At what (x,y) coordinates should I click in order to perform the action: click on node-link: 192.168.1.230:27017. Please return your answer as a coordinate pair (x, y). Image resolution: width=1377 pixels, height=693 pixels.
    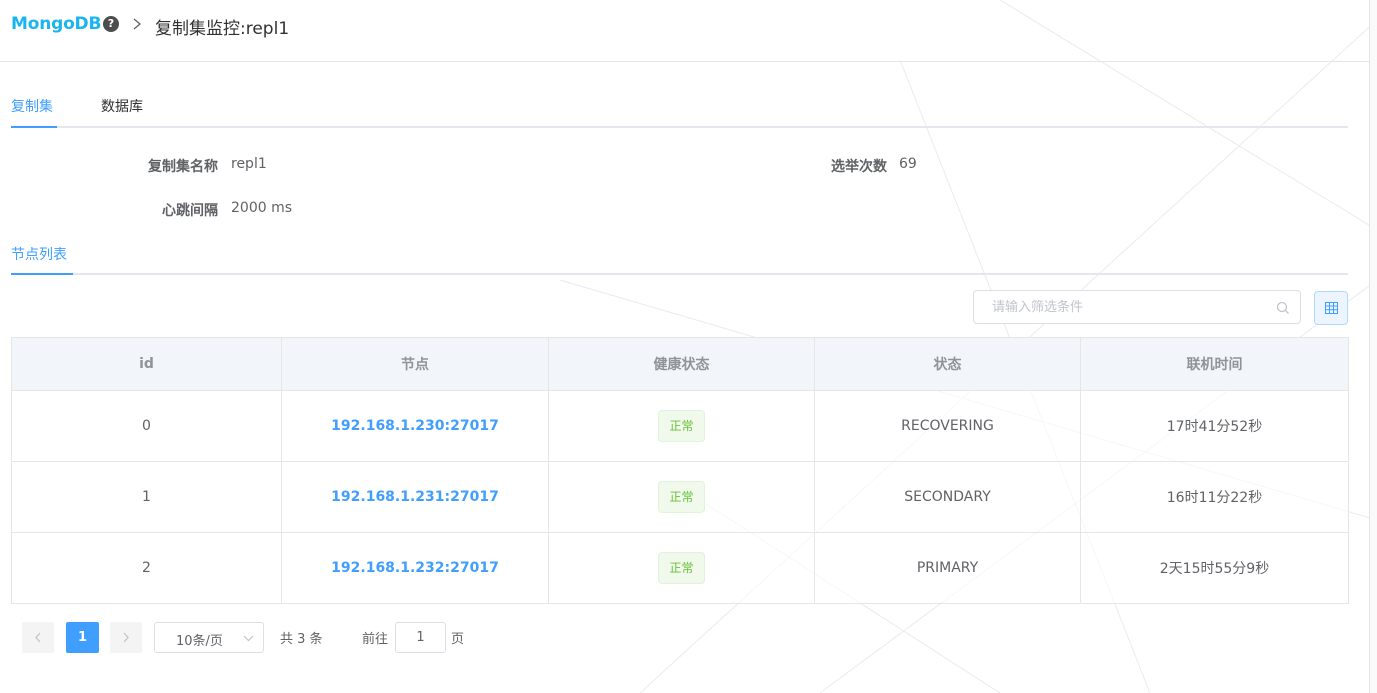
    Looking at the image, I should click on (415, 426).